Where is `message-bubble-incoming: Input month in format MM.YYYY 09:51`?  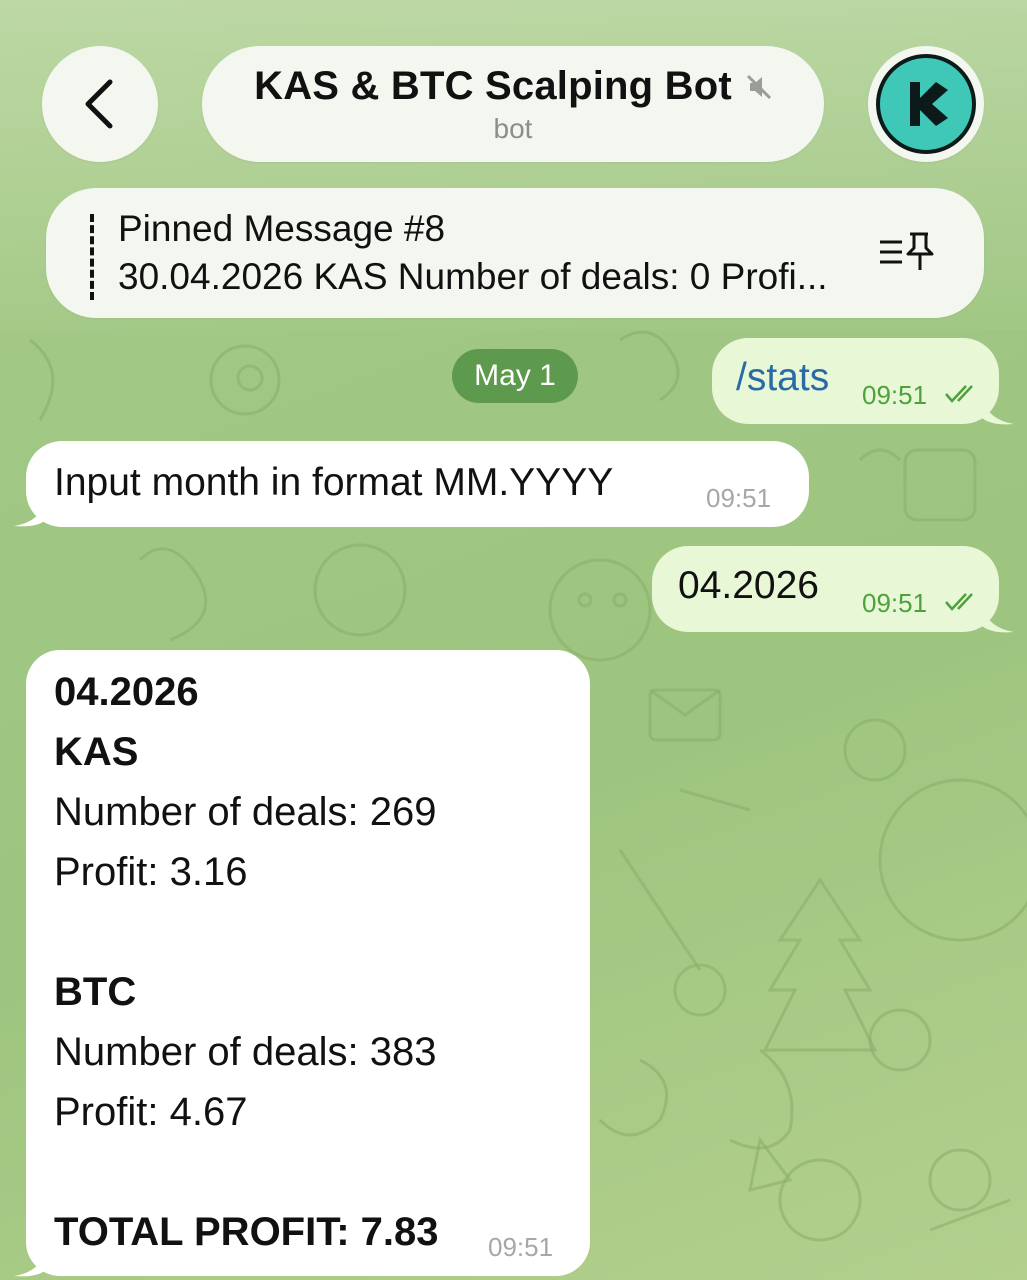
message-bubble-incoming: Input month in format MM.YYYY 09:51 is located at coordinates (417, 484).